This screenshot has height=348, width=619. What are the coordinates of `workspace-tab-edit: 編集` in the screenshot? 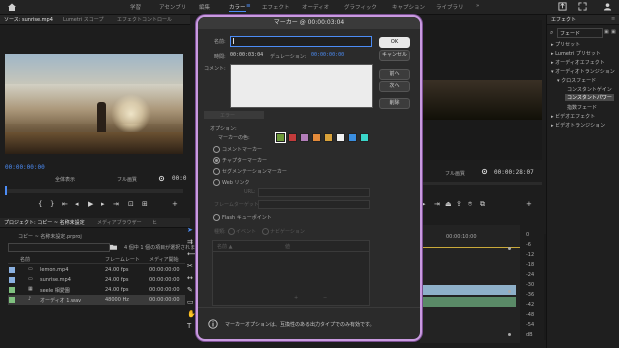 It's located at (204, 7).